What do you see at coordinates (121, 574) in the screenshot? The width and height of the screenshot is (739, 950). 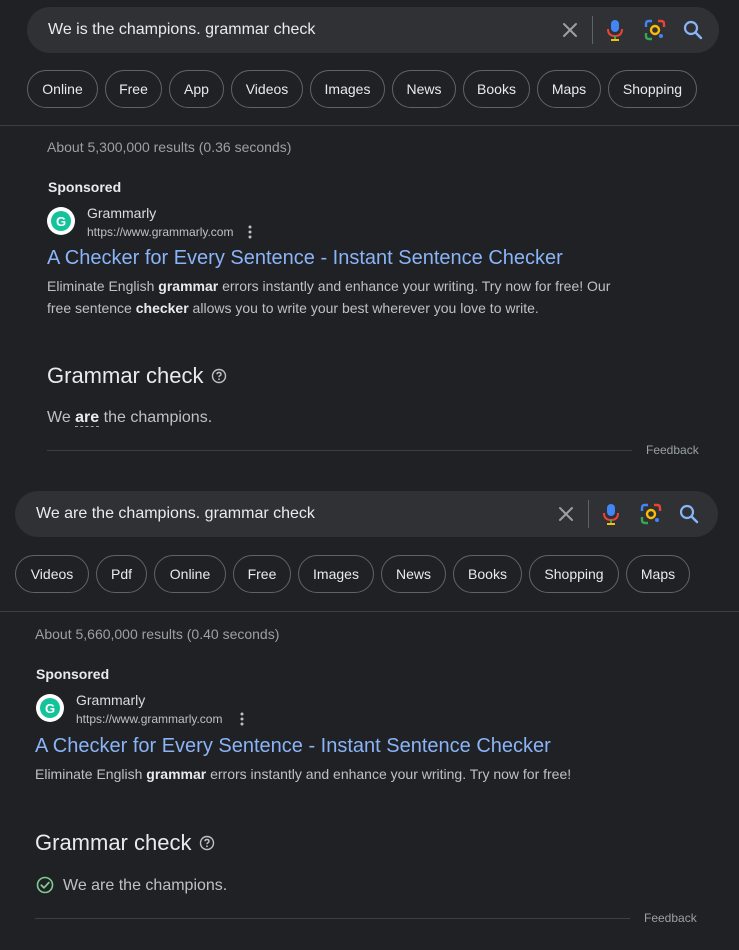 I see `chip-pdf: Pdf` at bounding box center [121, 574].